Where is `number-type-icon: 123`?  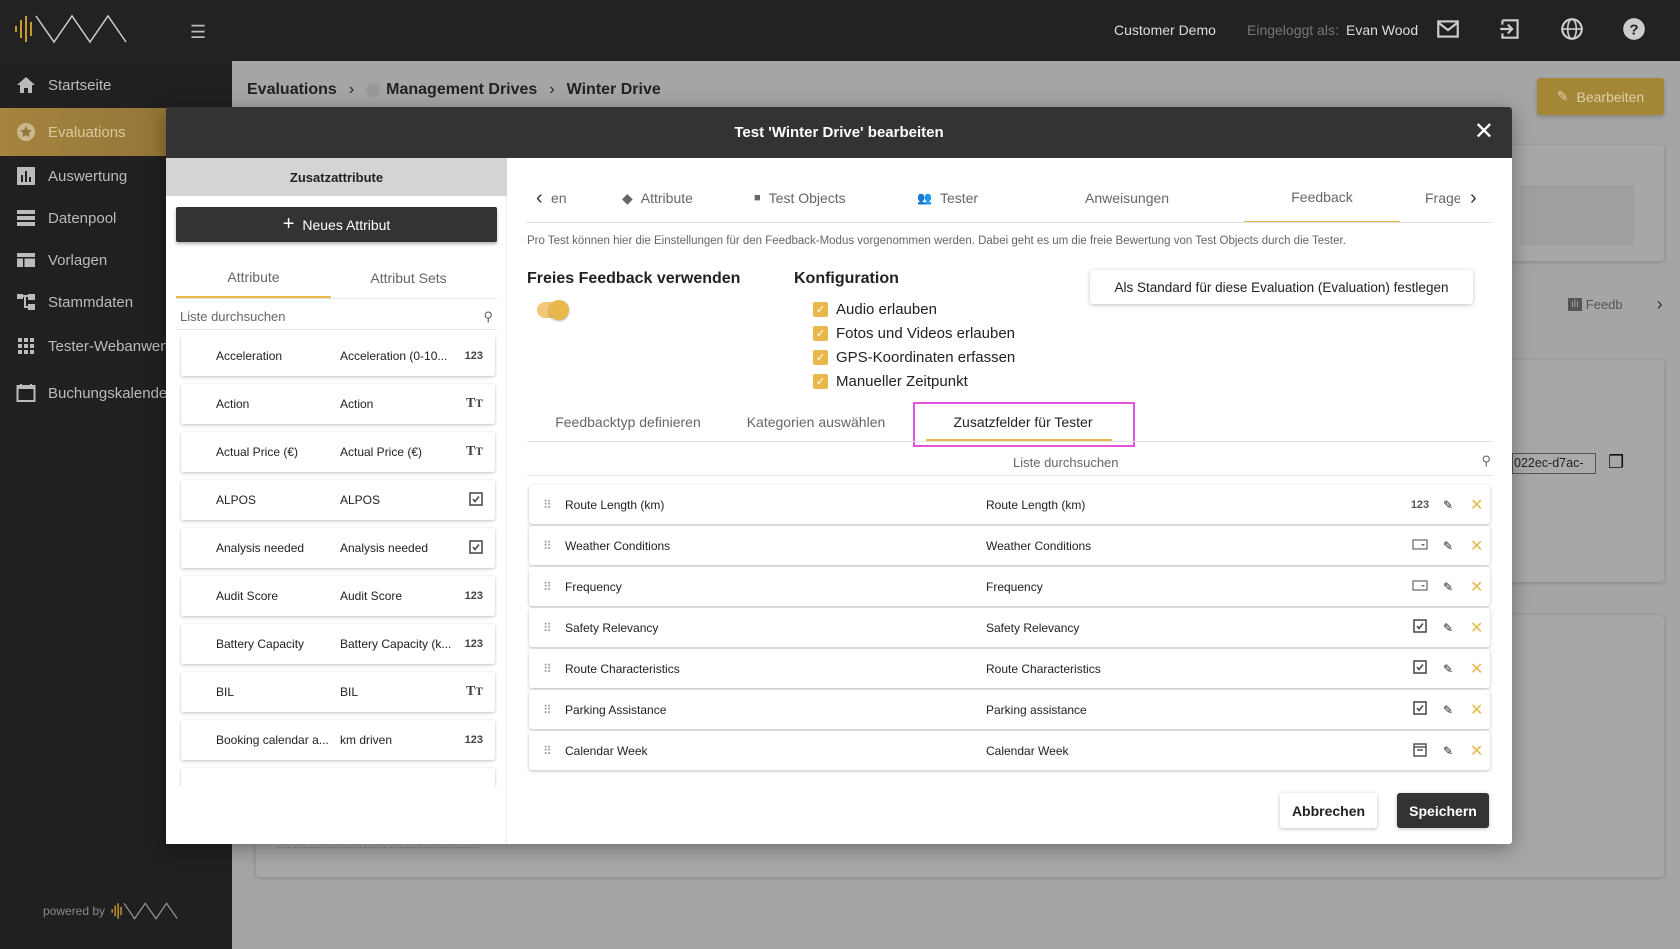 number-type-icon: 123 is located at coordinates (473, 644).